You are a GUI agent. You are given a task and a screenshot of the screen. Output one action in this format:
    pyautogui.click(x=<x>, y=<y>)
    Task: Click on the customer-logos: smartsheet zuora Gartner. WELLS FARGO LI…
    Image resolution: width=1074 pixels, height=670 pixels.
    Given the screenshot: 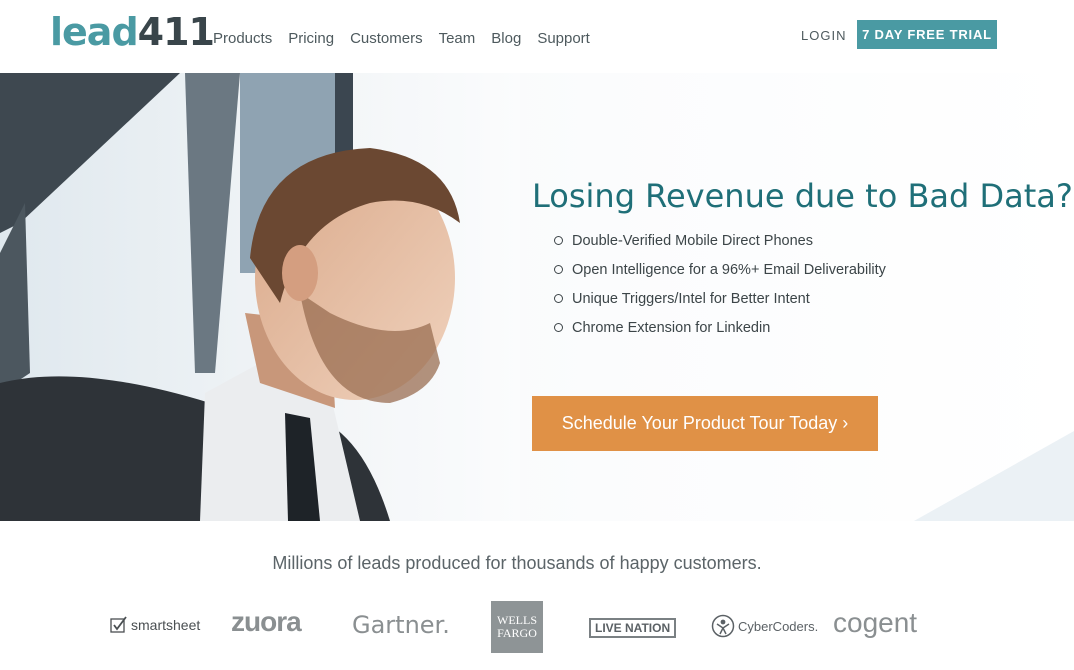 What is the action you would take?
    pyautogui.click(x=537, y=630)
    